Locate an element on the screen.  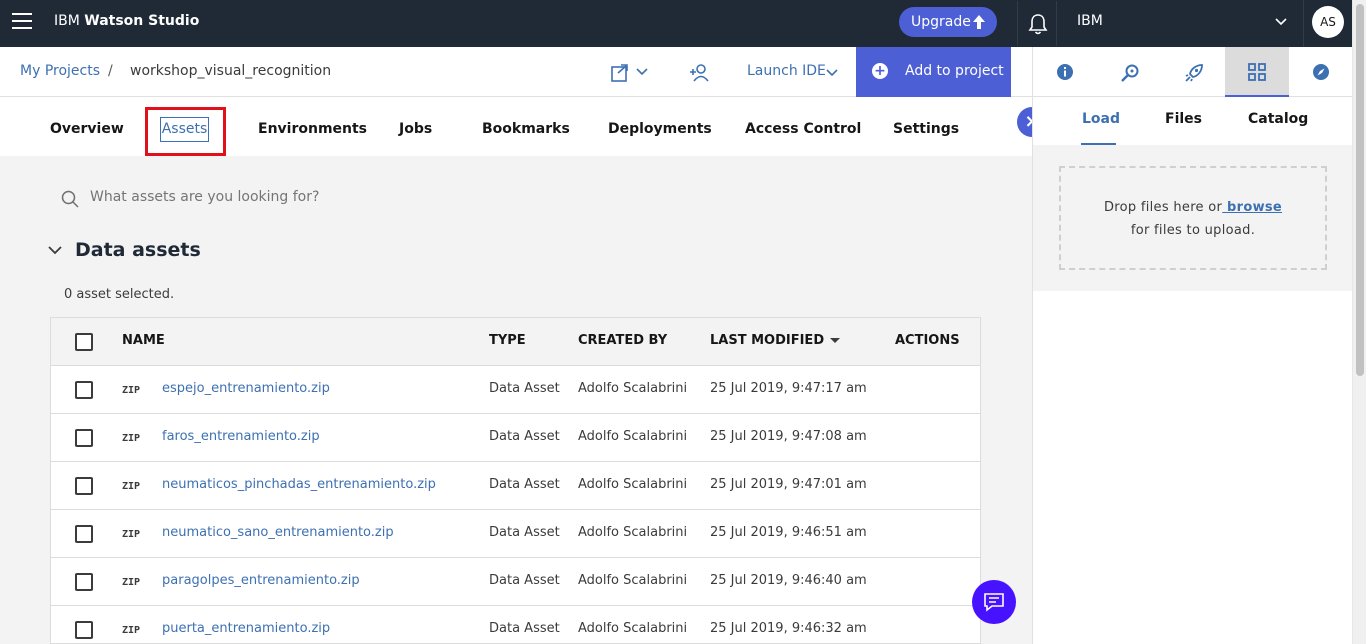
asset-modified: 25 Jul 2019, 9:47:01 am is located at coordinates (788, 484).